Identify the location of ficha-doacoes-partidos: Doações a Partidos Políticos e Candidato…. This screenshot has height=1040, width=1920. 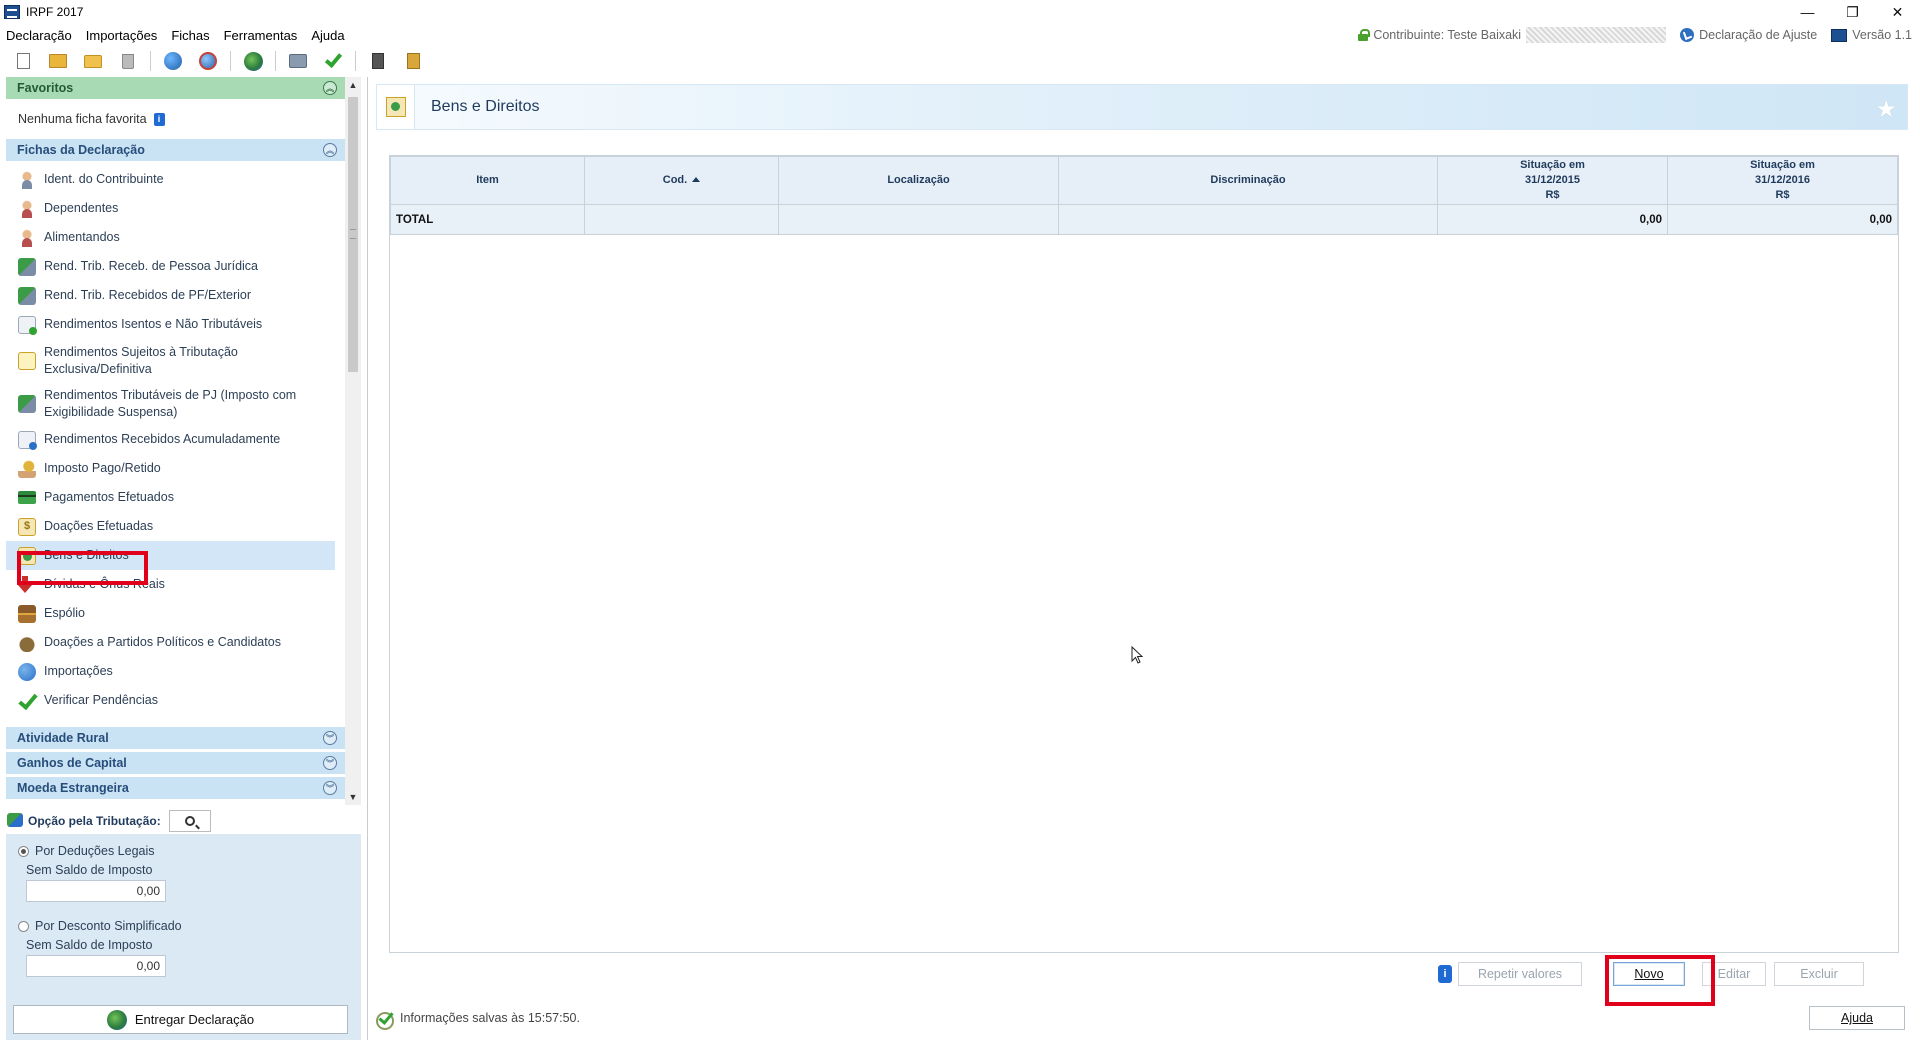
(170, 642).